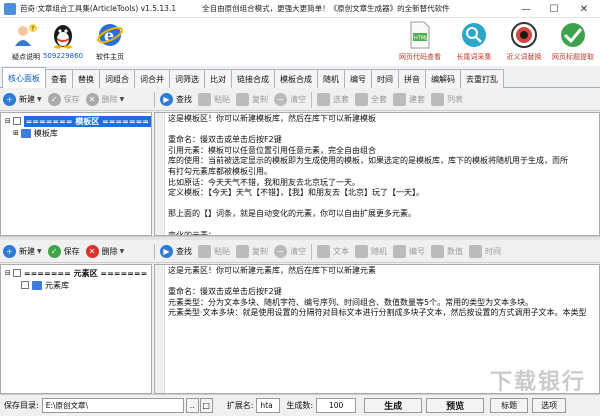 The height and width of the screenshot is (416, 600). What do you see at coordinates (225, 140) in the screenshot?
I see `editor-line: 重命名：慢双击或单击后按F2键` at bounding box center [225, 140].